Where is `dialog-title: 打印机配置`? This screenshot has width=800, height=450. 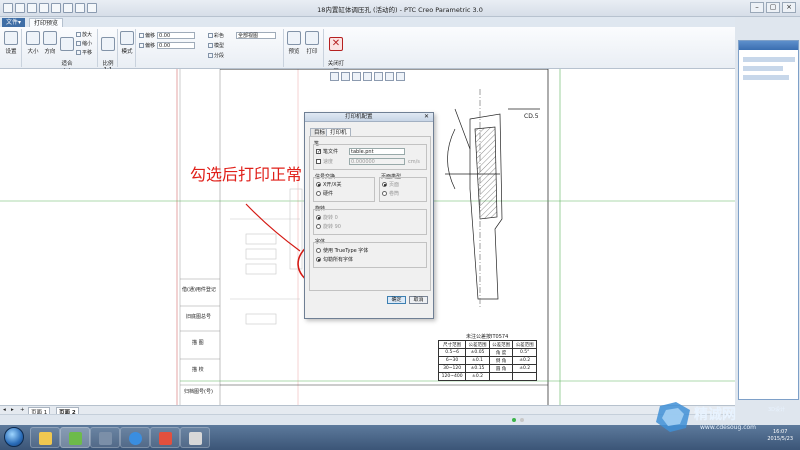
dialog-title: 打印机配置 is located at coordinates (369, 117).